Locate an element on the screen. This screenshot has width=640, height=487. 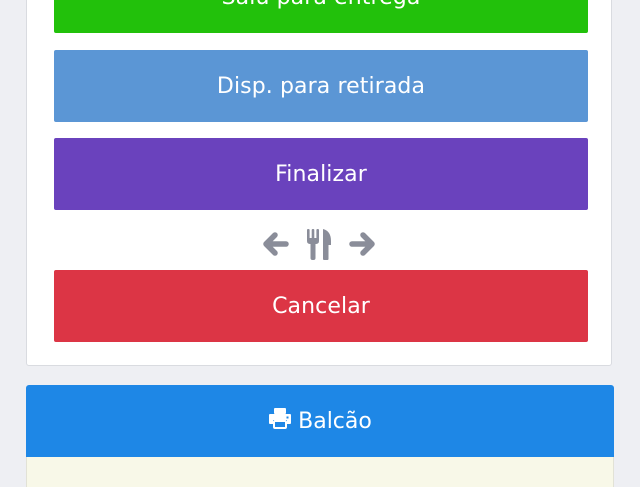
out-for-delivery-button: Saiu para entrega is located at coordinates (321, 16).